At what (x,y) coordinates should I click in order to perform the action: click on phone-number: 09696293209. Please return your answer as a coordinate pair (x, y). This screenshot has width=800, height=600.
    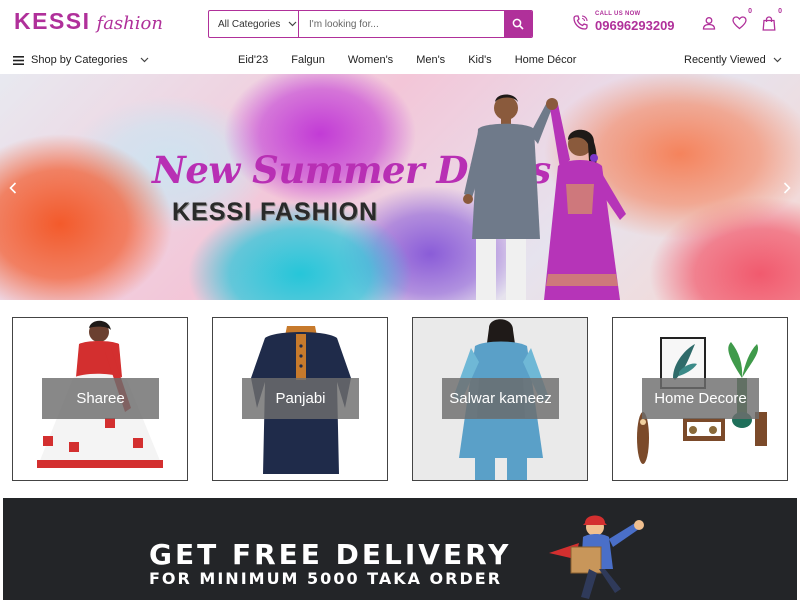
    Looking at the image, I should click on (635, 25).